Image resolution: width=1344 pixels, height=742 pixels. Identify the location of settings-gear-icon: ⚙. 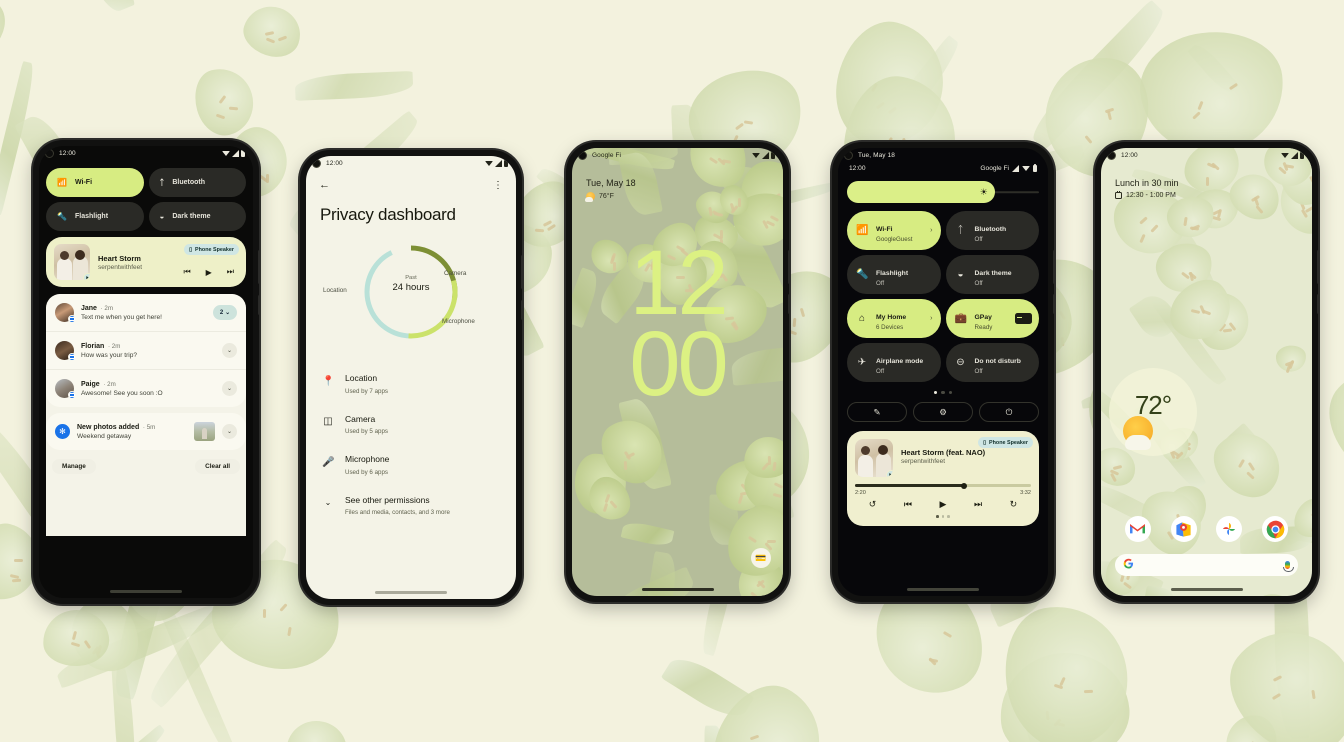
(943, 412).